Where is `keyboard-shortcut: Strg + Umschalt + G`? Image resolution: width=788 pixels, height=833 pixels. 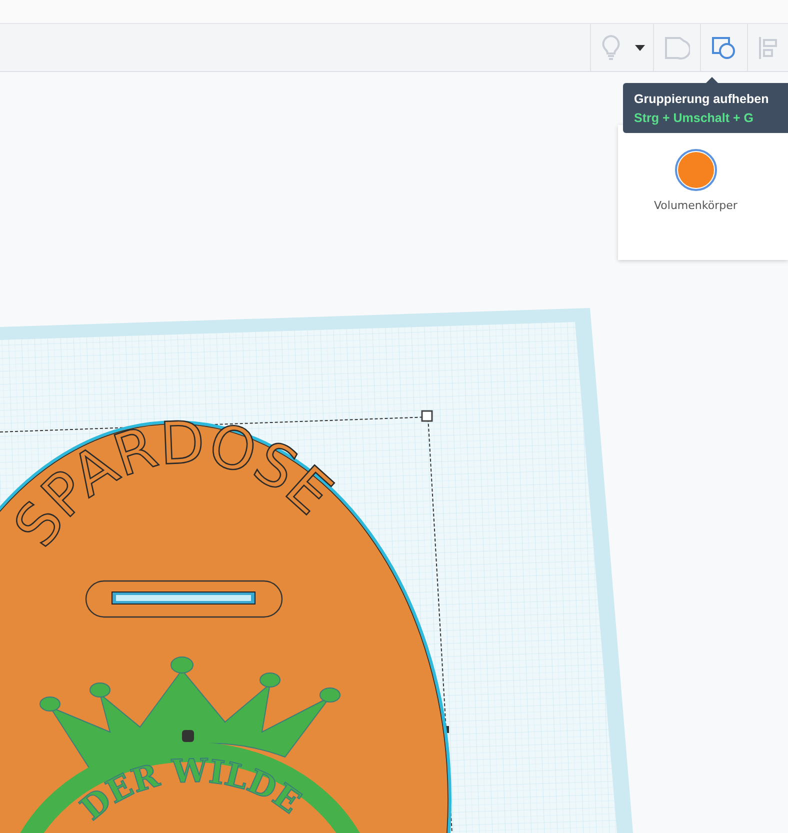 keyboard-shortcut: Strg + Umschalt + G is located at coordinates (694, 118).